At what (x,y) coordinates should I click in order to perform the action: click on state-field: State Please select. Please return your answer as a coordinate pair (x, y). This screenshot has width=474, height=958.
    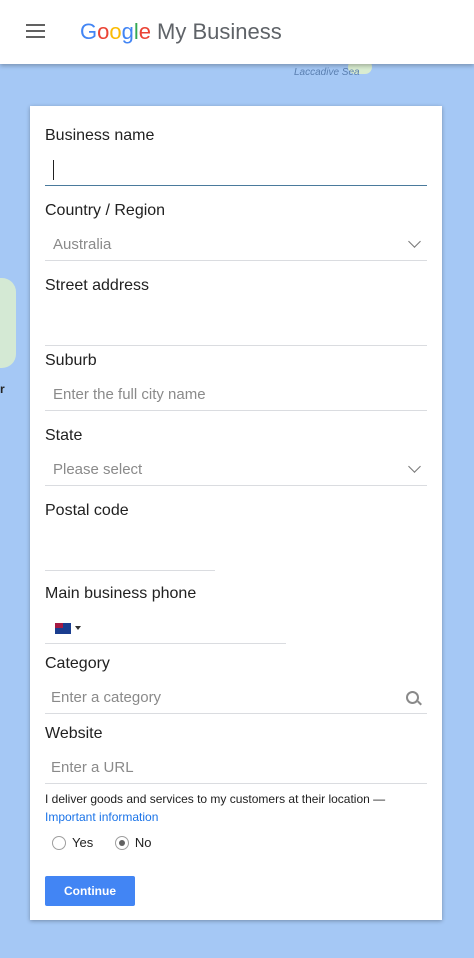
    Looking at the image, I should click on (236, 456).